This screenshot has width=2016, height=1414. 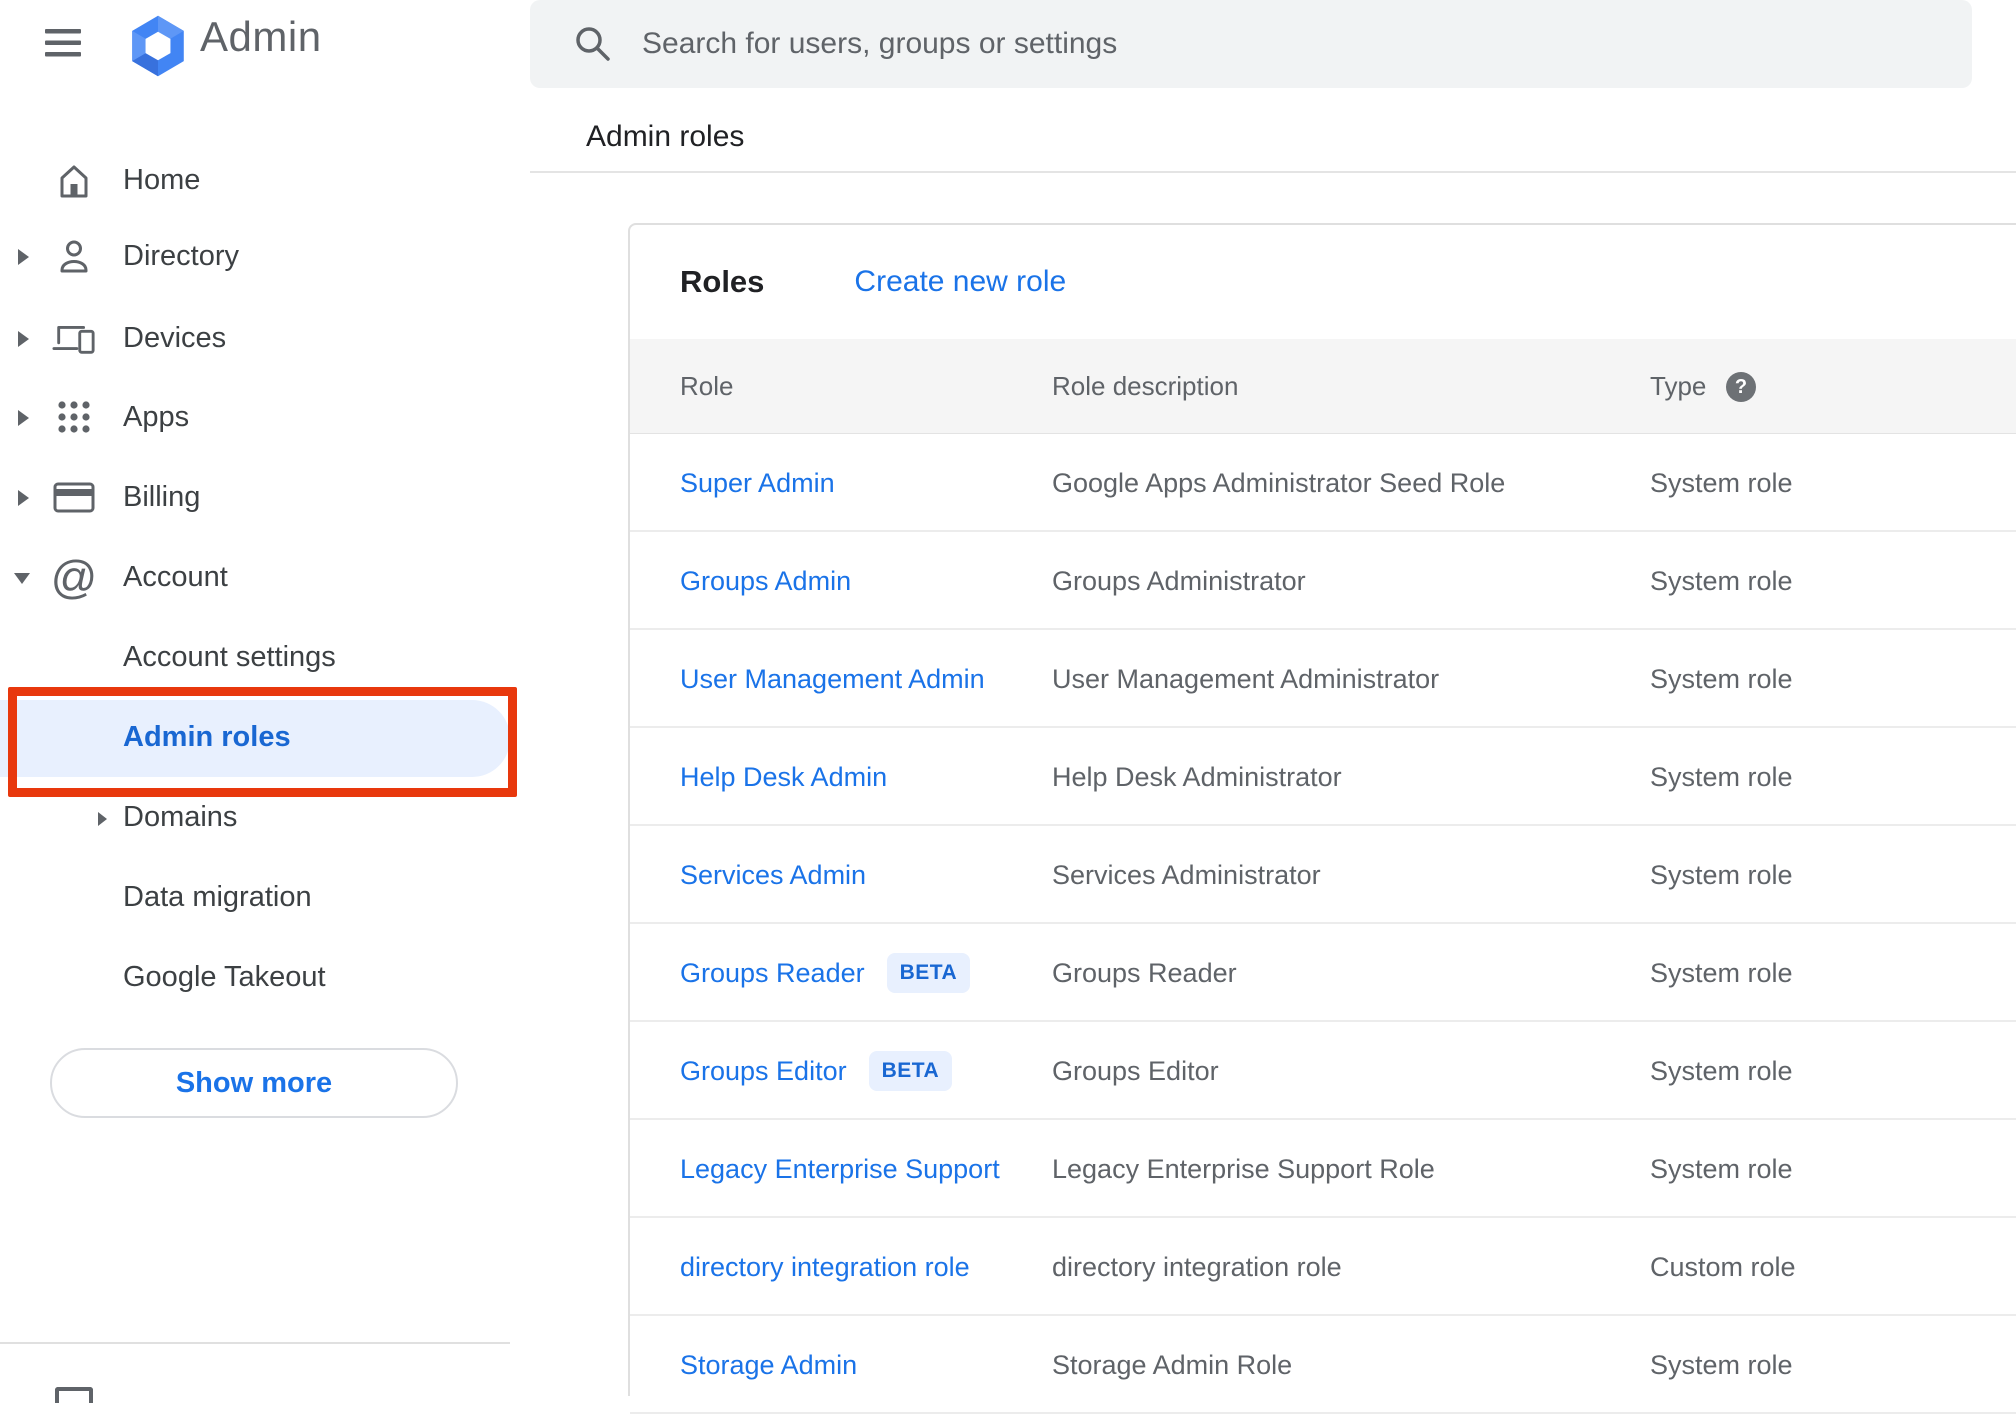 What do you see at coordinates (1723, 1267) in the screenshot?
I see `role-type-cell: Custom role` at bounding box center [1723, 1267].